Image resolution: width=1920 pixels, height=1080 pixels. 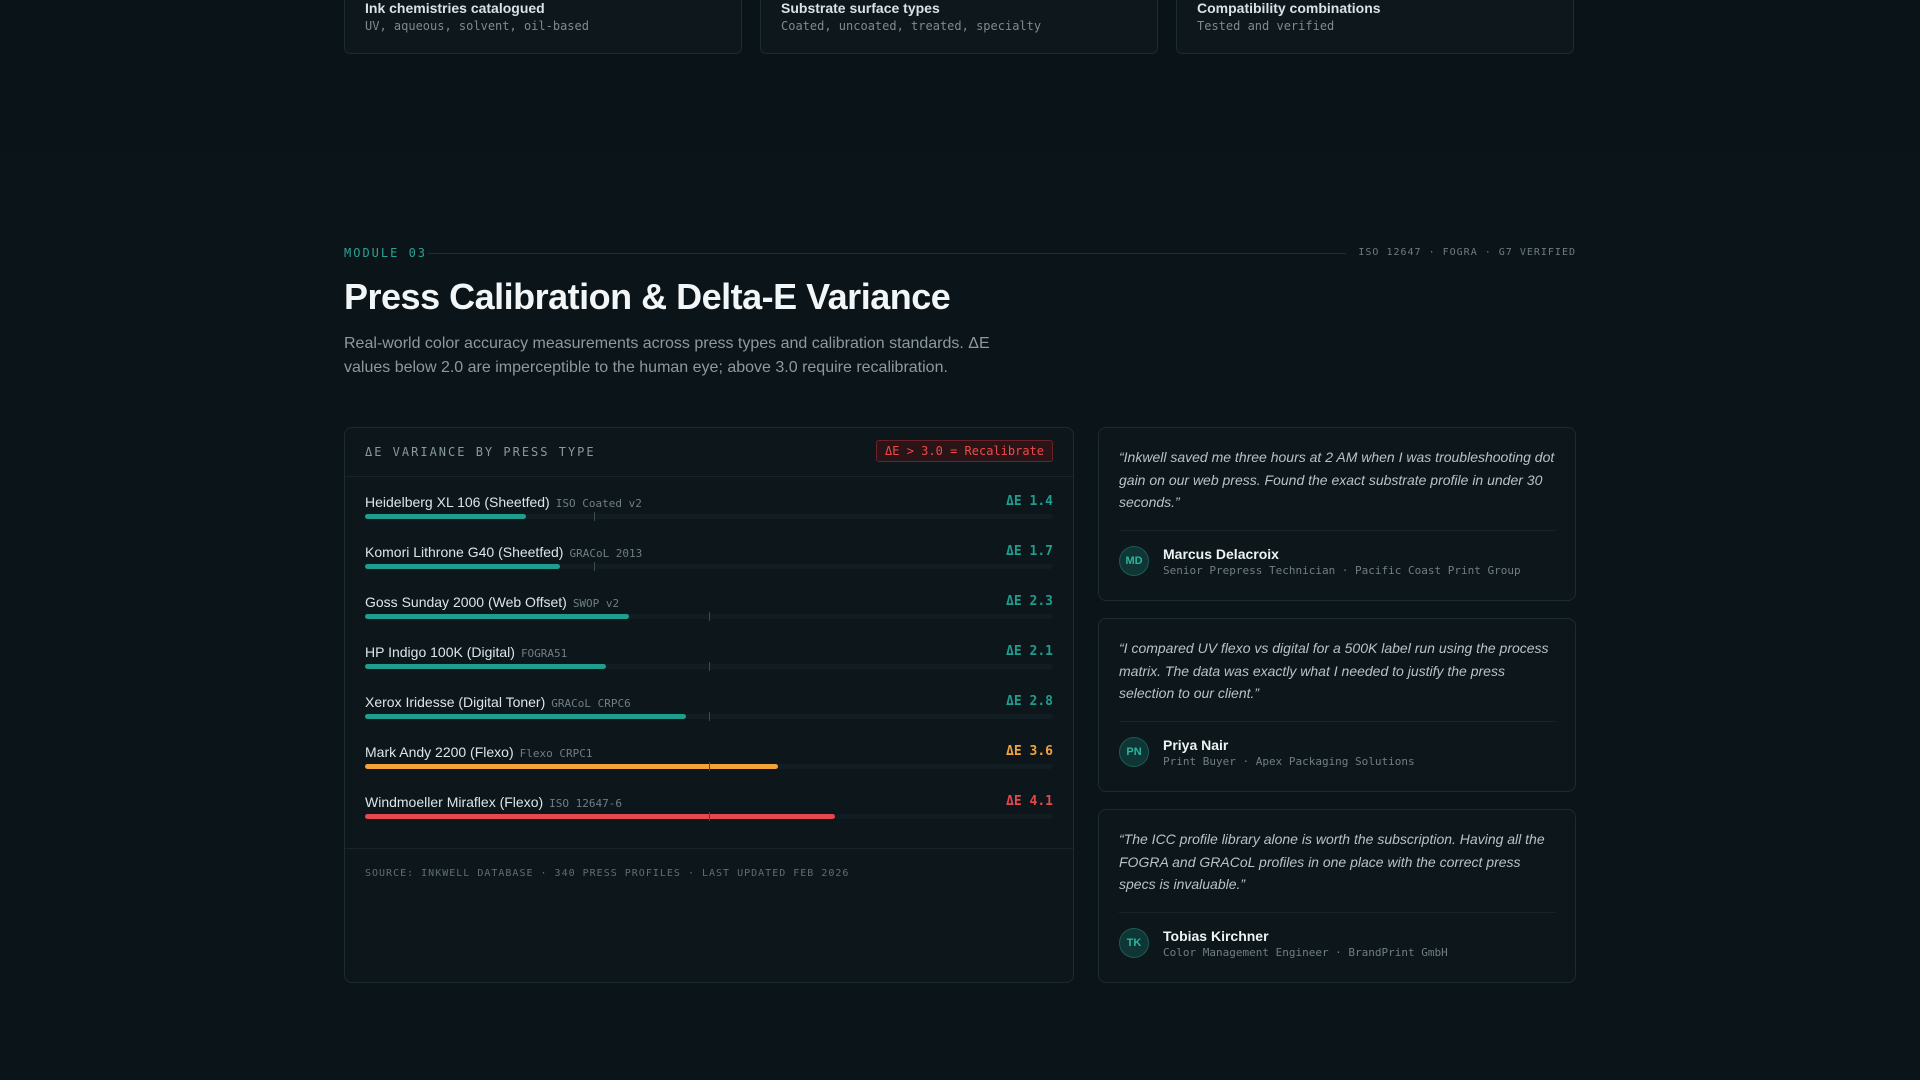 I want to click on press-name: Mark Andy 2200 (Flexo) Flexo CRPC1, so click(x=478, y=752).